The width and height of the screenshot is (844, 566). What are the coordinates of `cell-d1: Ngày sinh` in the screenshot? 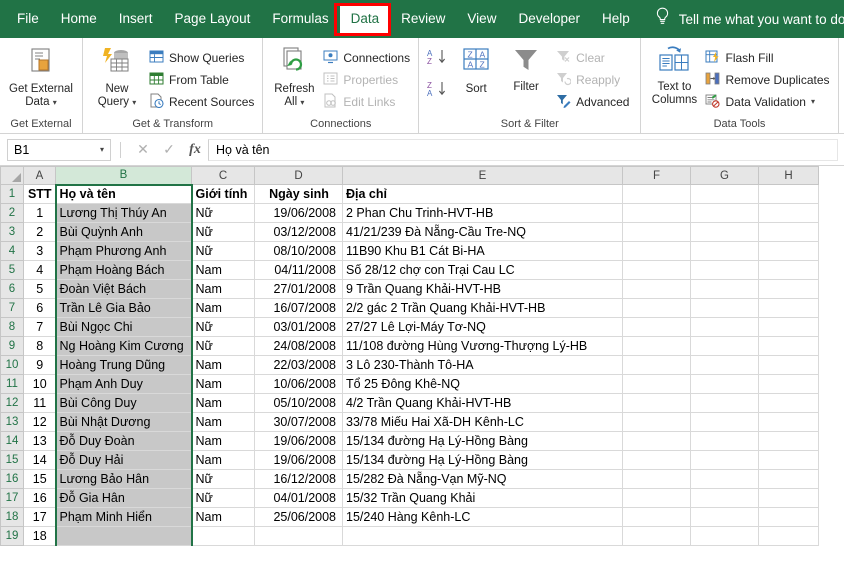 It's located at (298, 194).